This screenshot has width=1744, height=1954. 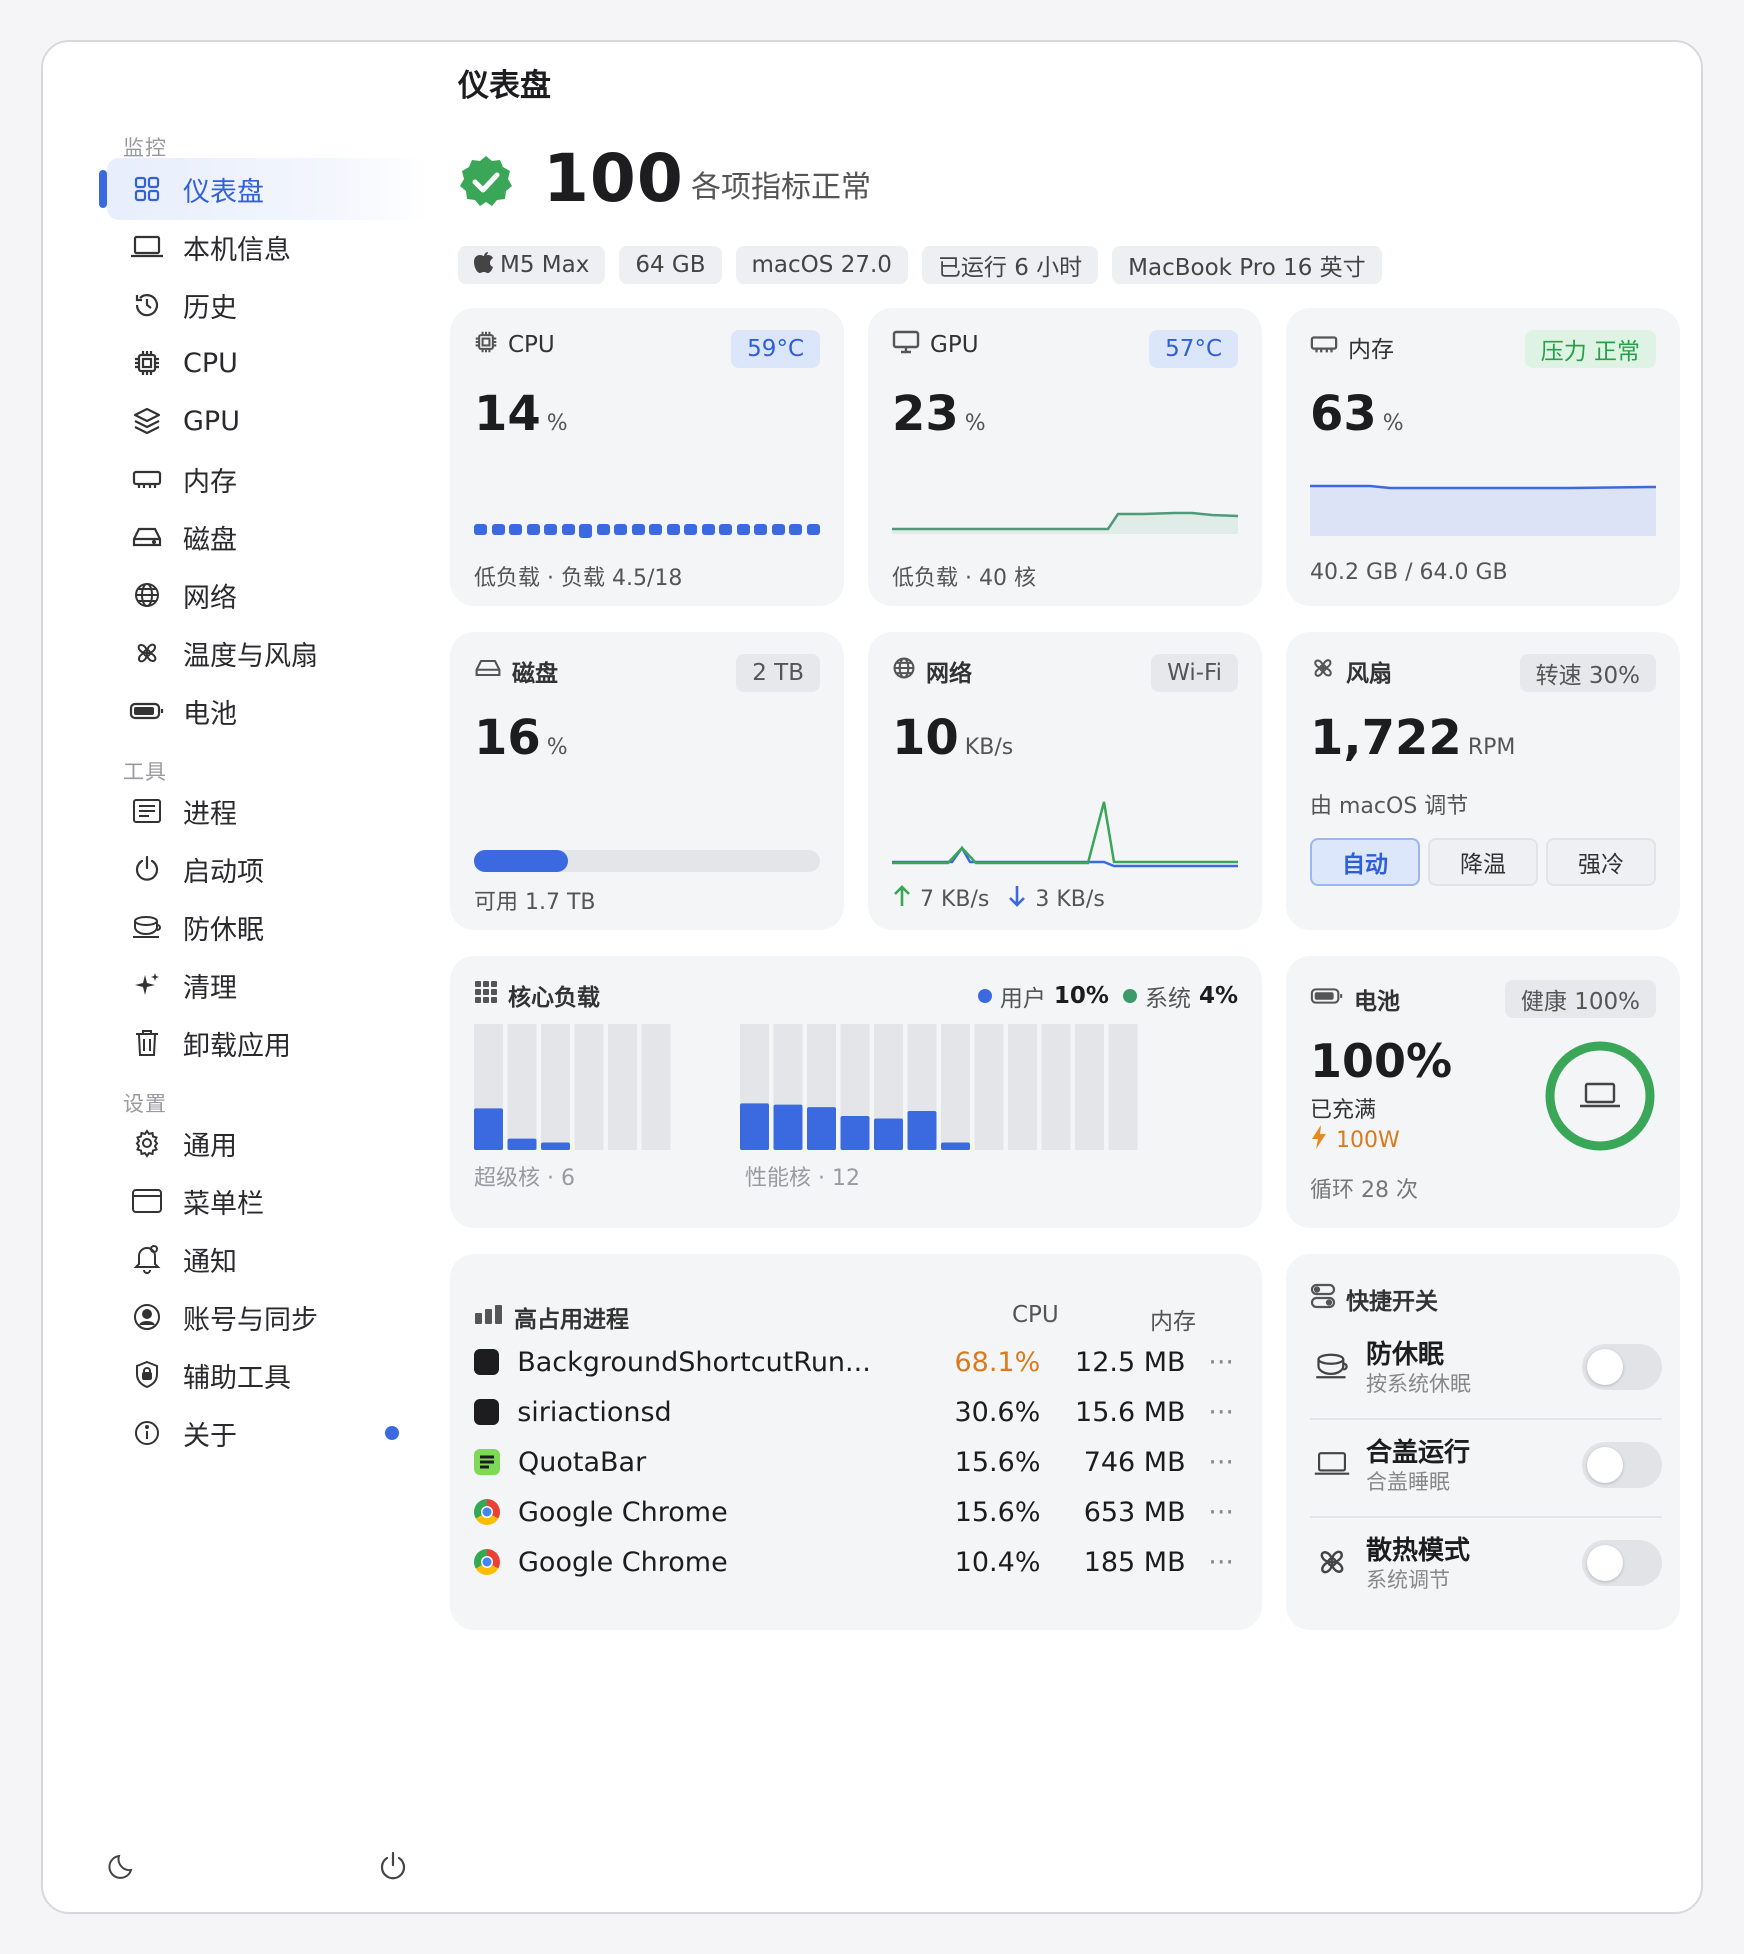 I want to click on cpu-footer: 低负载 · 负载 4.5/18, so click(x=578, y=578).